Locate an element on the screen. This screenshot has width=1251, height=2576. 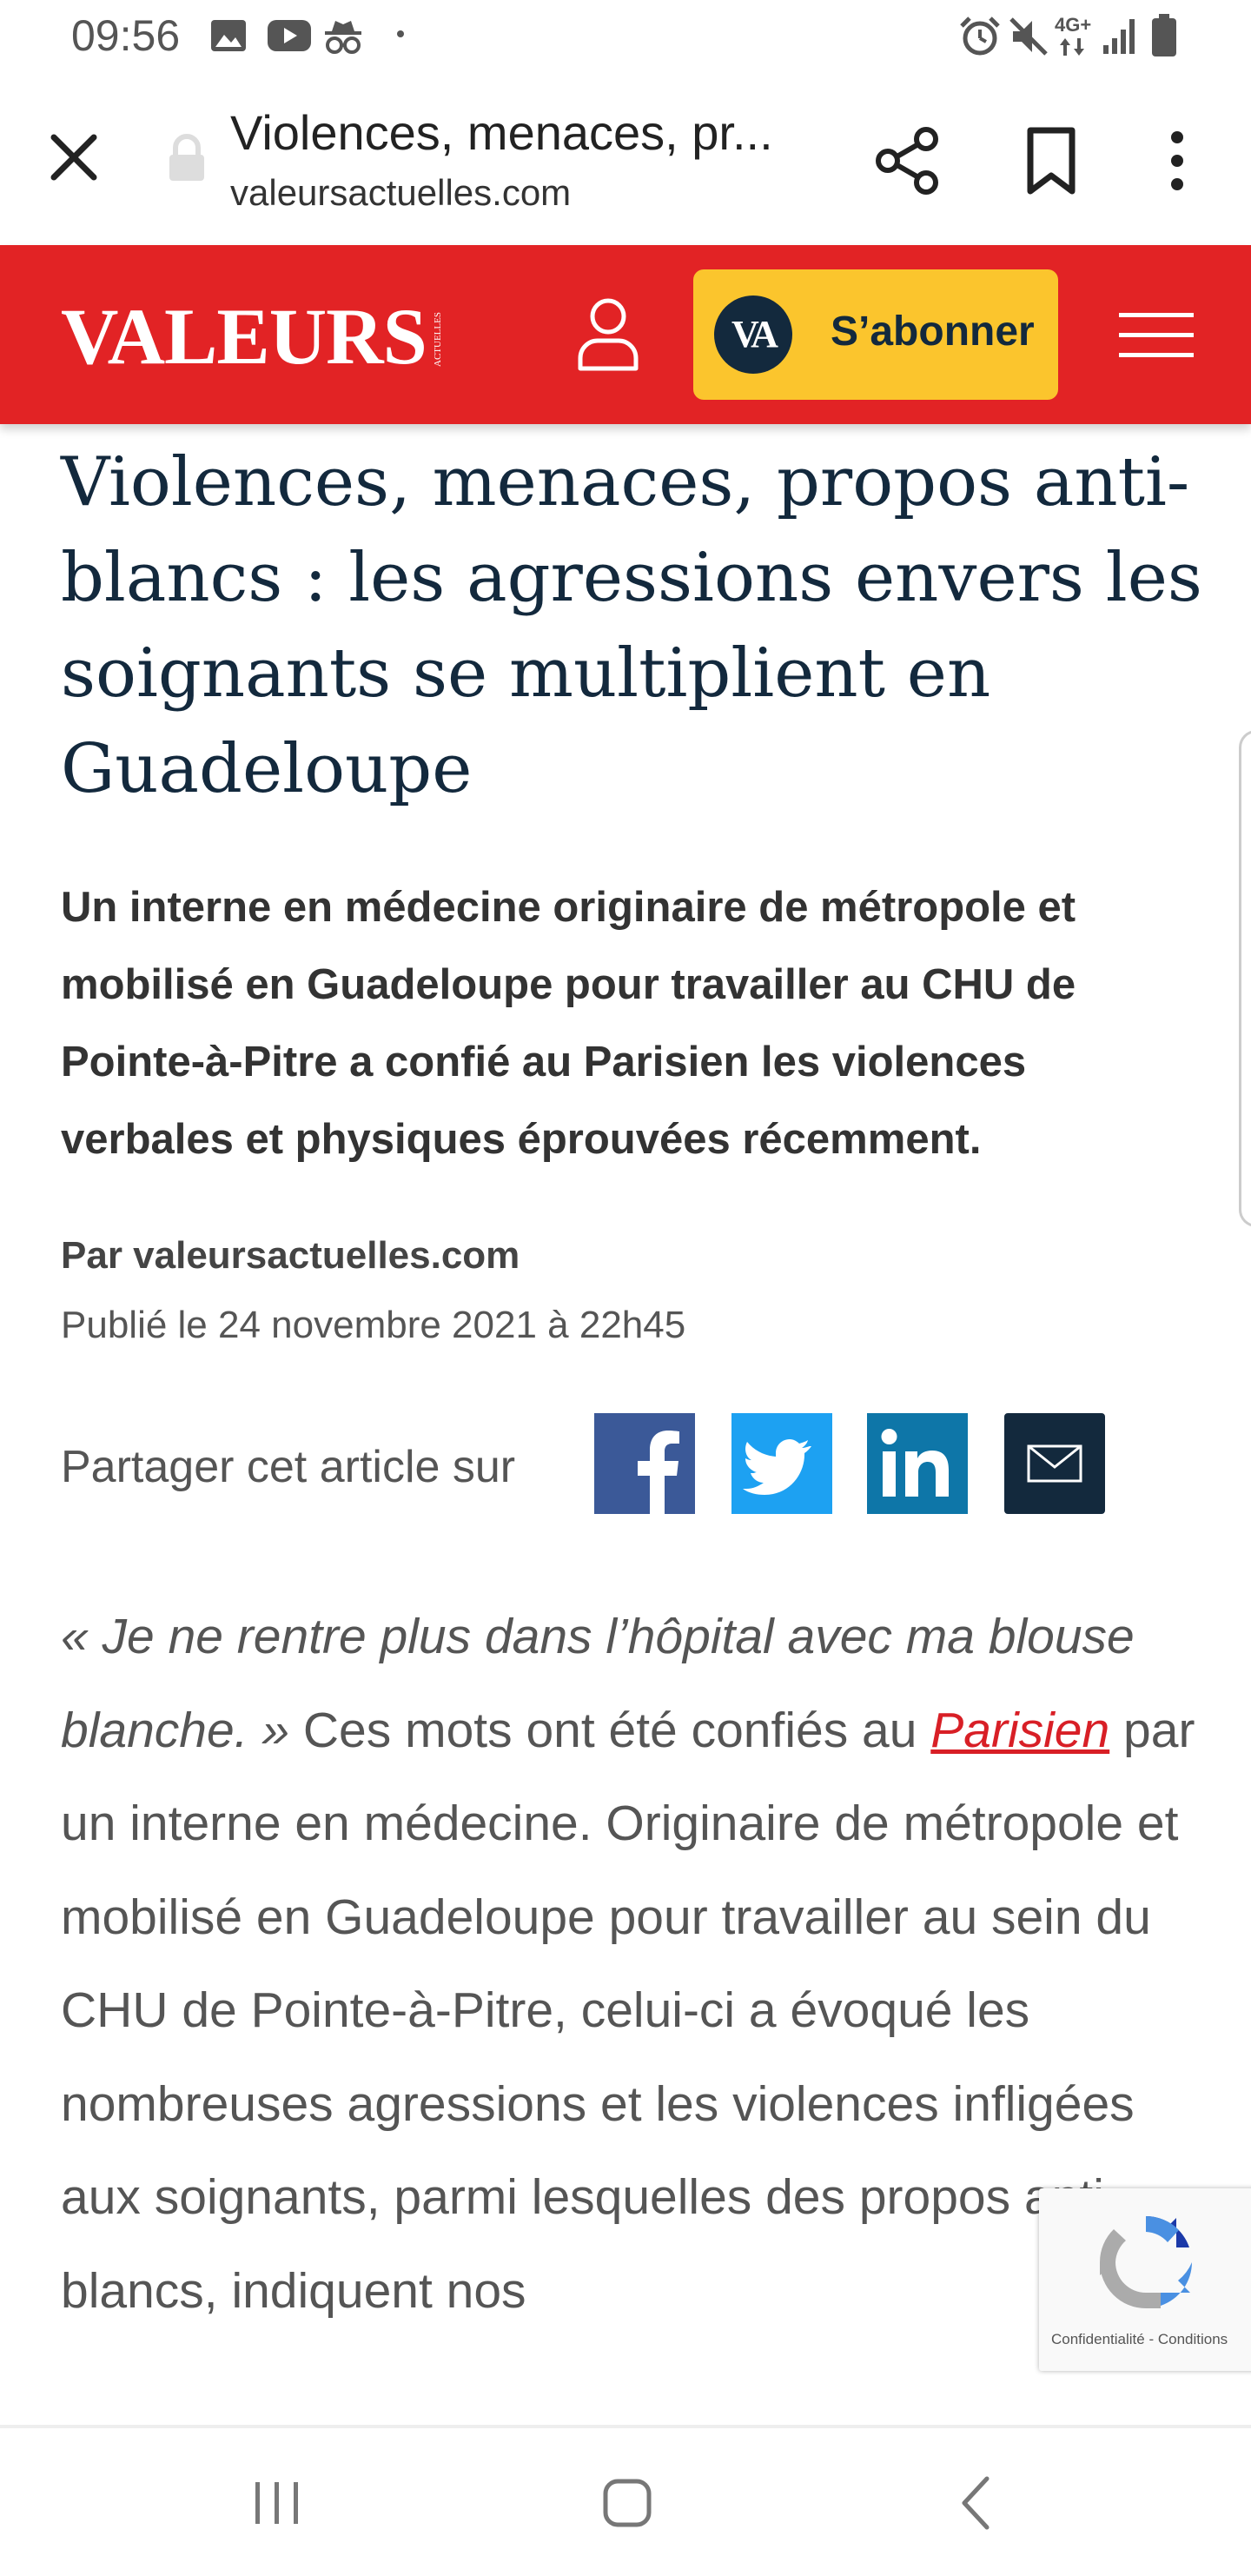
incognito-icon is located at coordinates (343, 37).